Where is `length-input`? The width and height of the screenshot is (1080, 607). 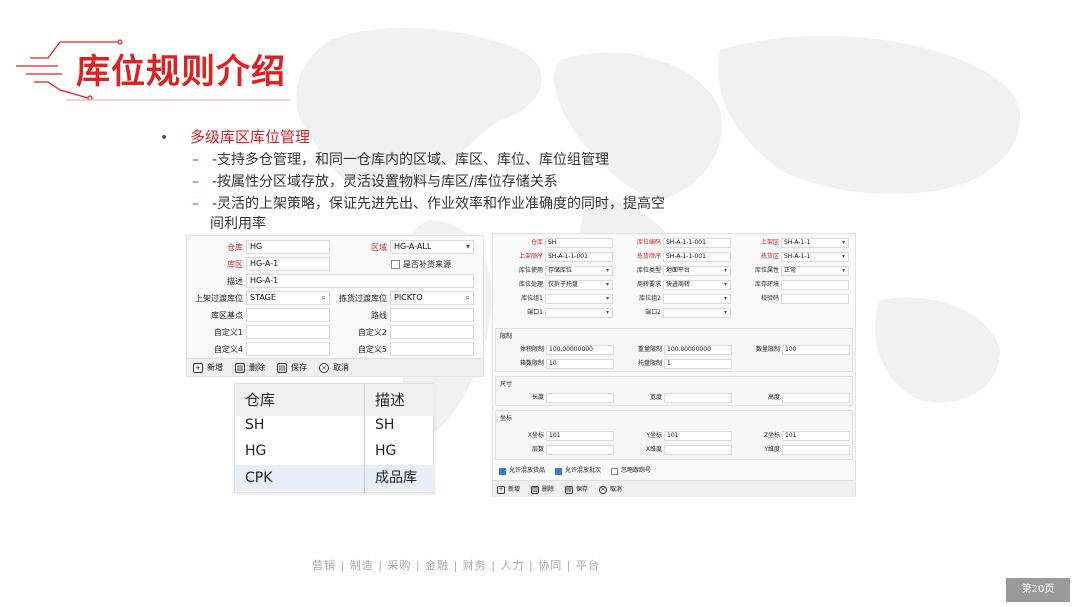
length-input is located at coordinates (580, 398).